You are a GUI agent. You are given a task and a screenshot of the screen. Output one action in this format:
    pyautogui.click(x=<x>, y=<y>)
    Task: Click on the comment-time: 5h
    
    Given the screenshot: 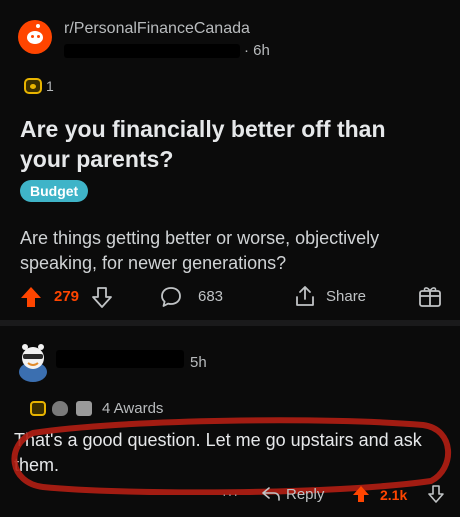 What is the action you would take?
    pyautogui.click(x=198, y=362)
    